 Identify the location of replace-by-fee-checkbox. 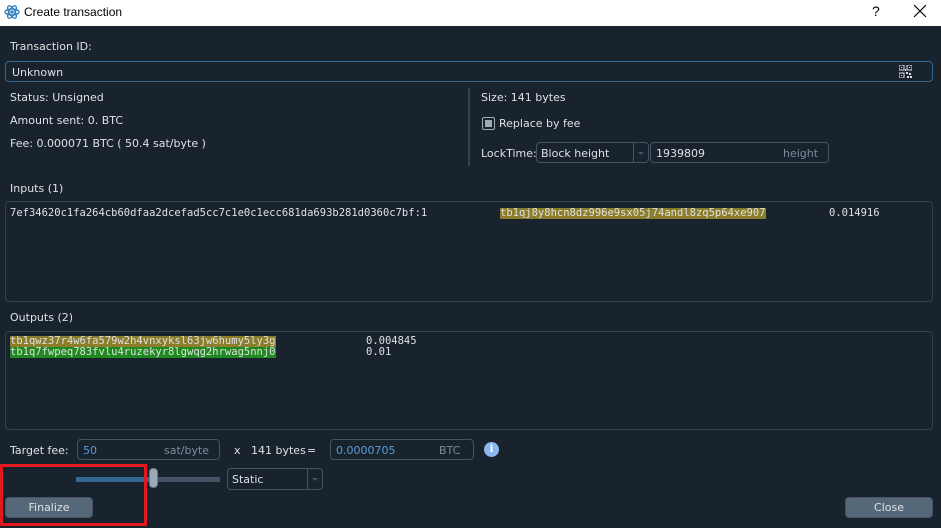
(488, 123).